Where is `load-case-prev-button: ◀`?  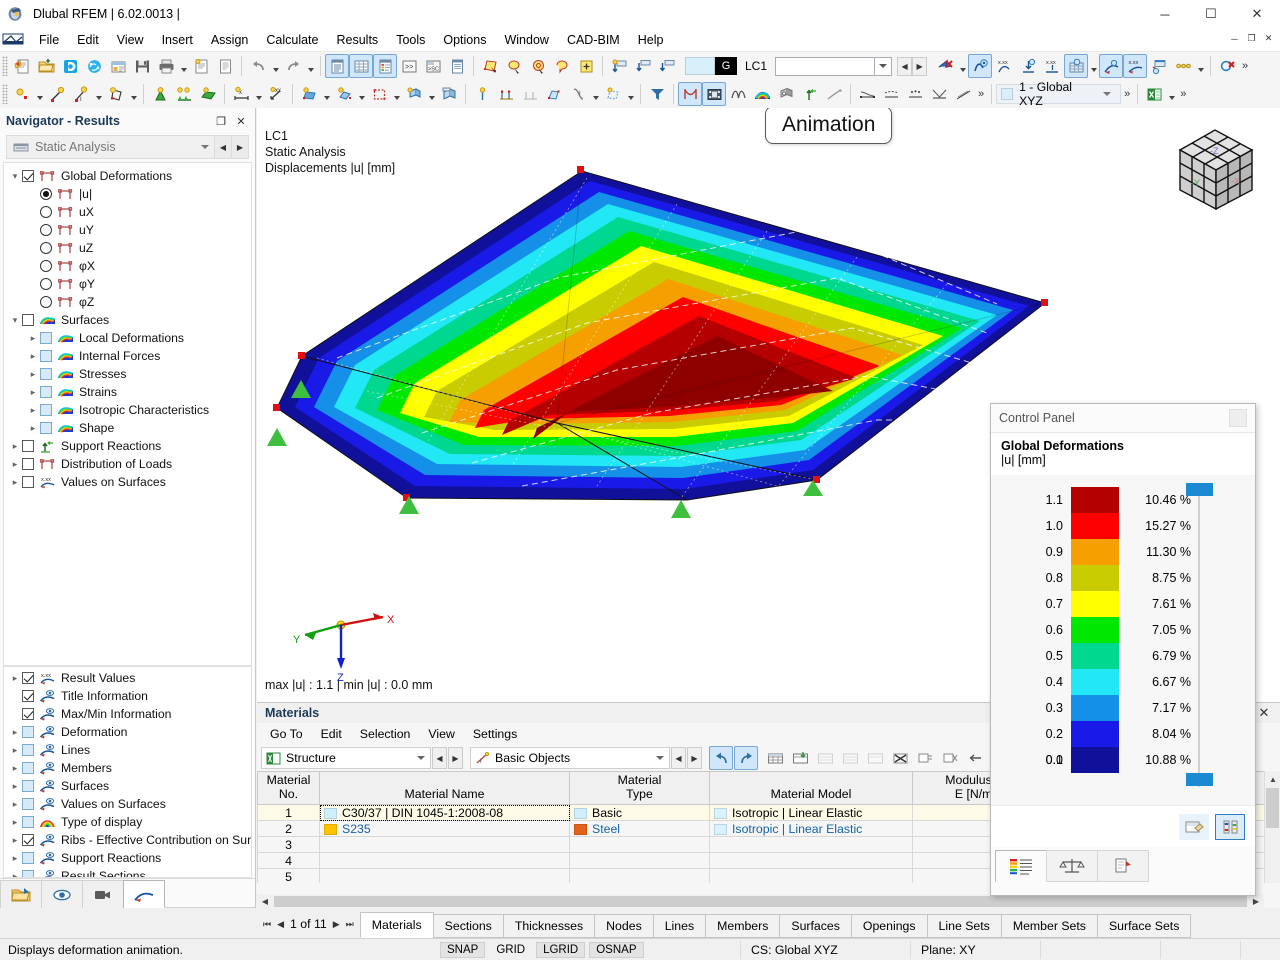
load-case-prev-button: ◀ is located at coordinates (905, 66).